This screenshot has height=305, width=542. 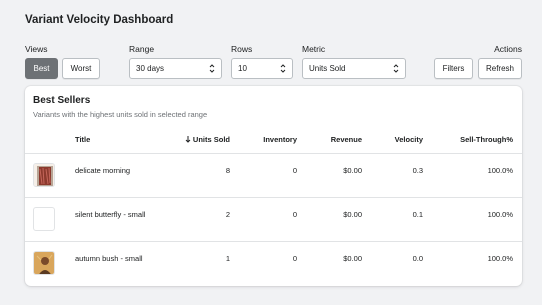 I want to click on painting-thumbnail-icon, so click(x=44, y=175).